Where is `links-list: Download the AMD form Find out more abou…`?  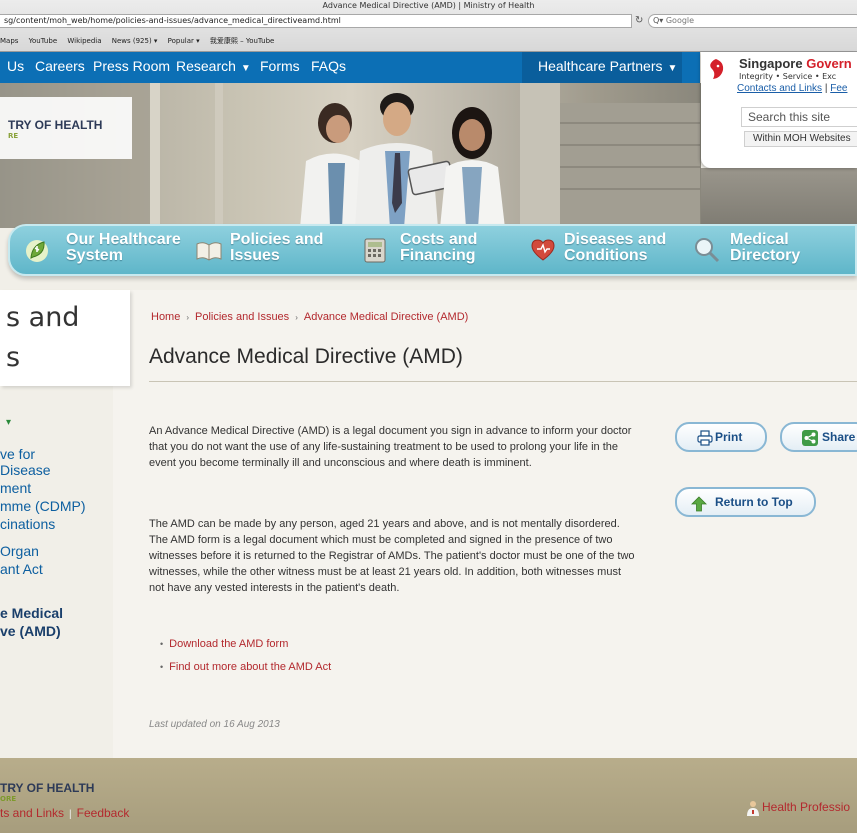
links-list: Download the AMD form Find out more abou… is located at coordinates (245, 656).